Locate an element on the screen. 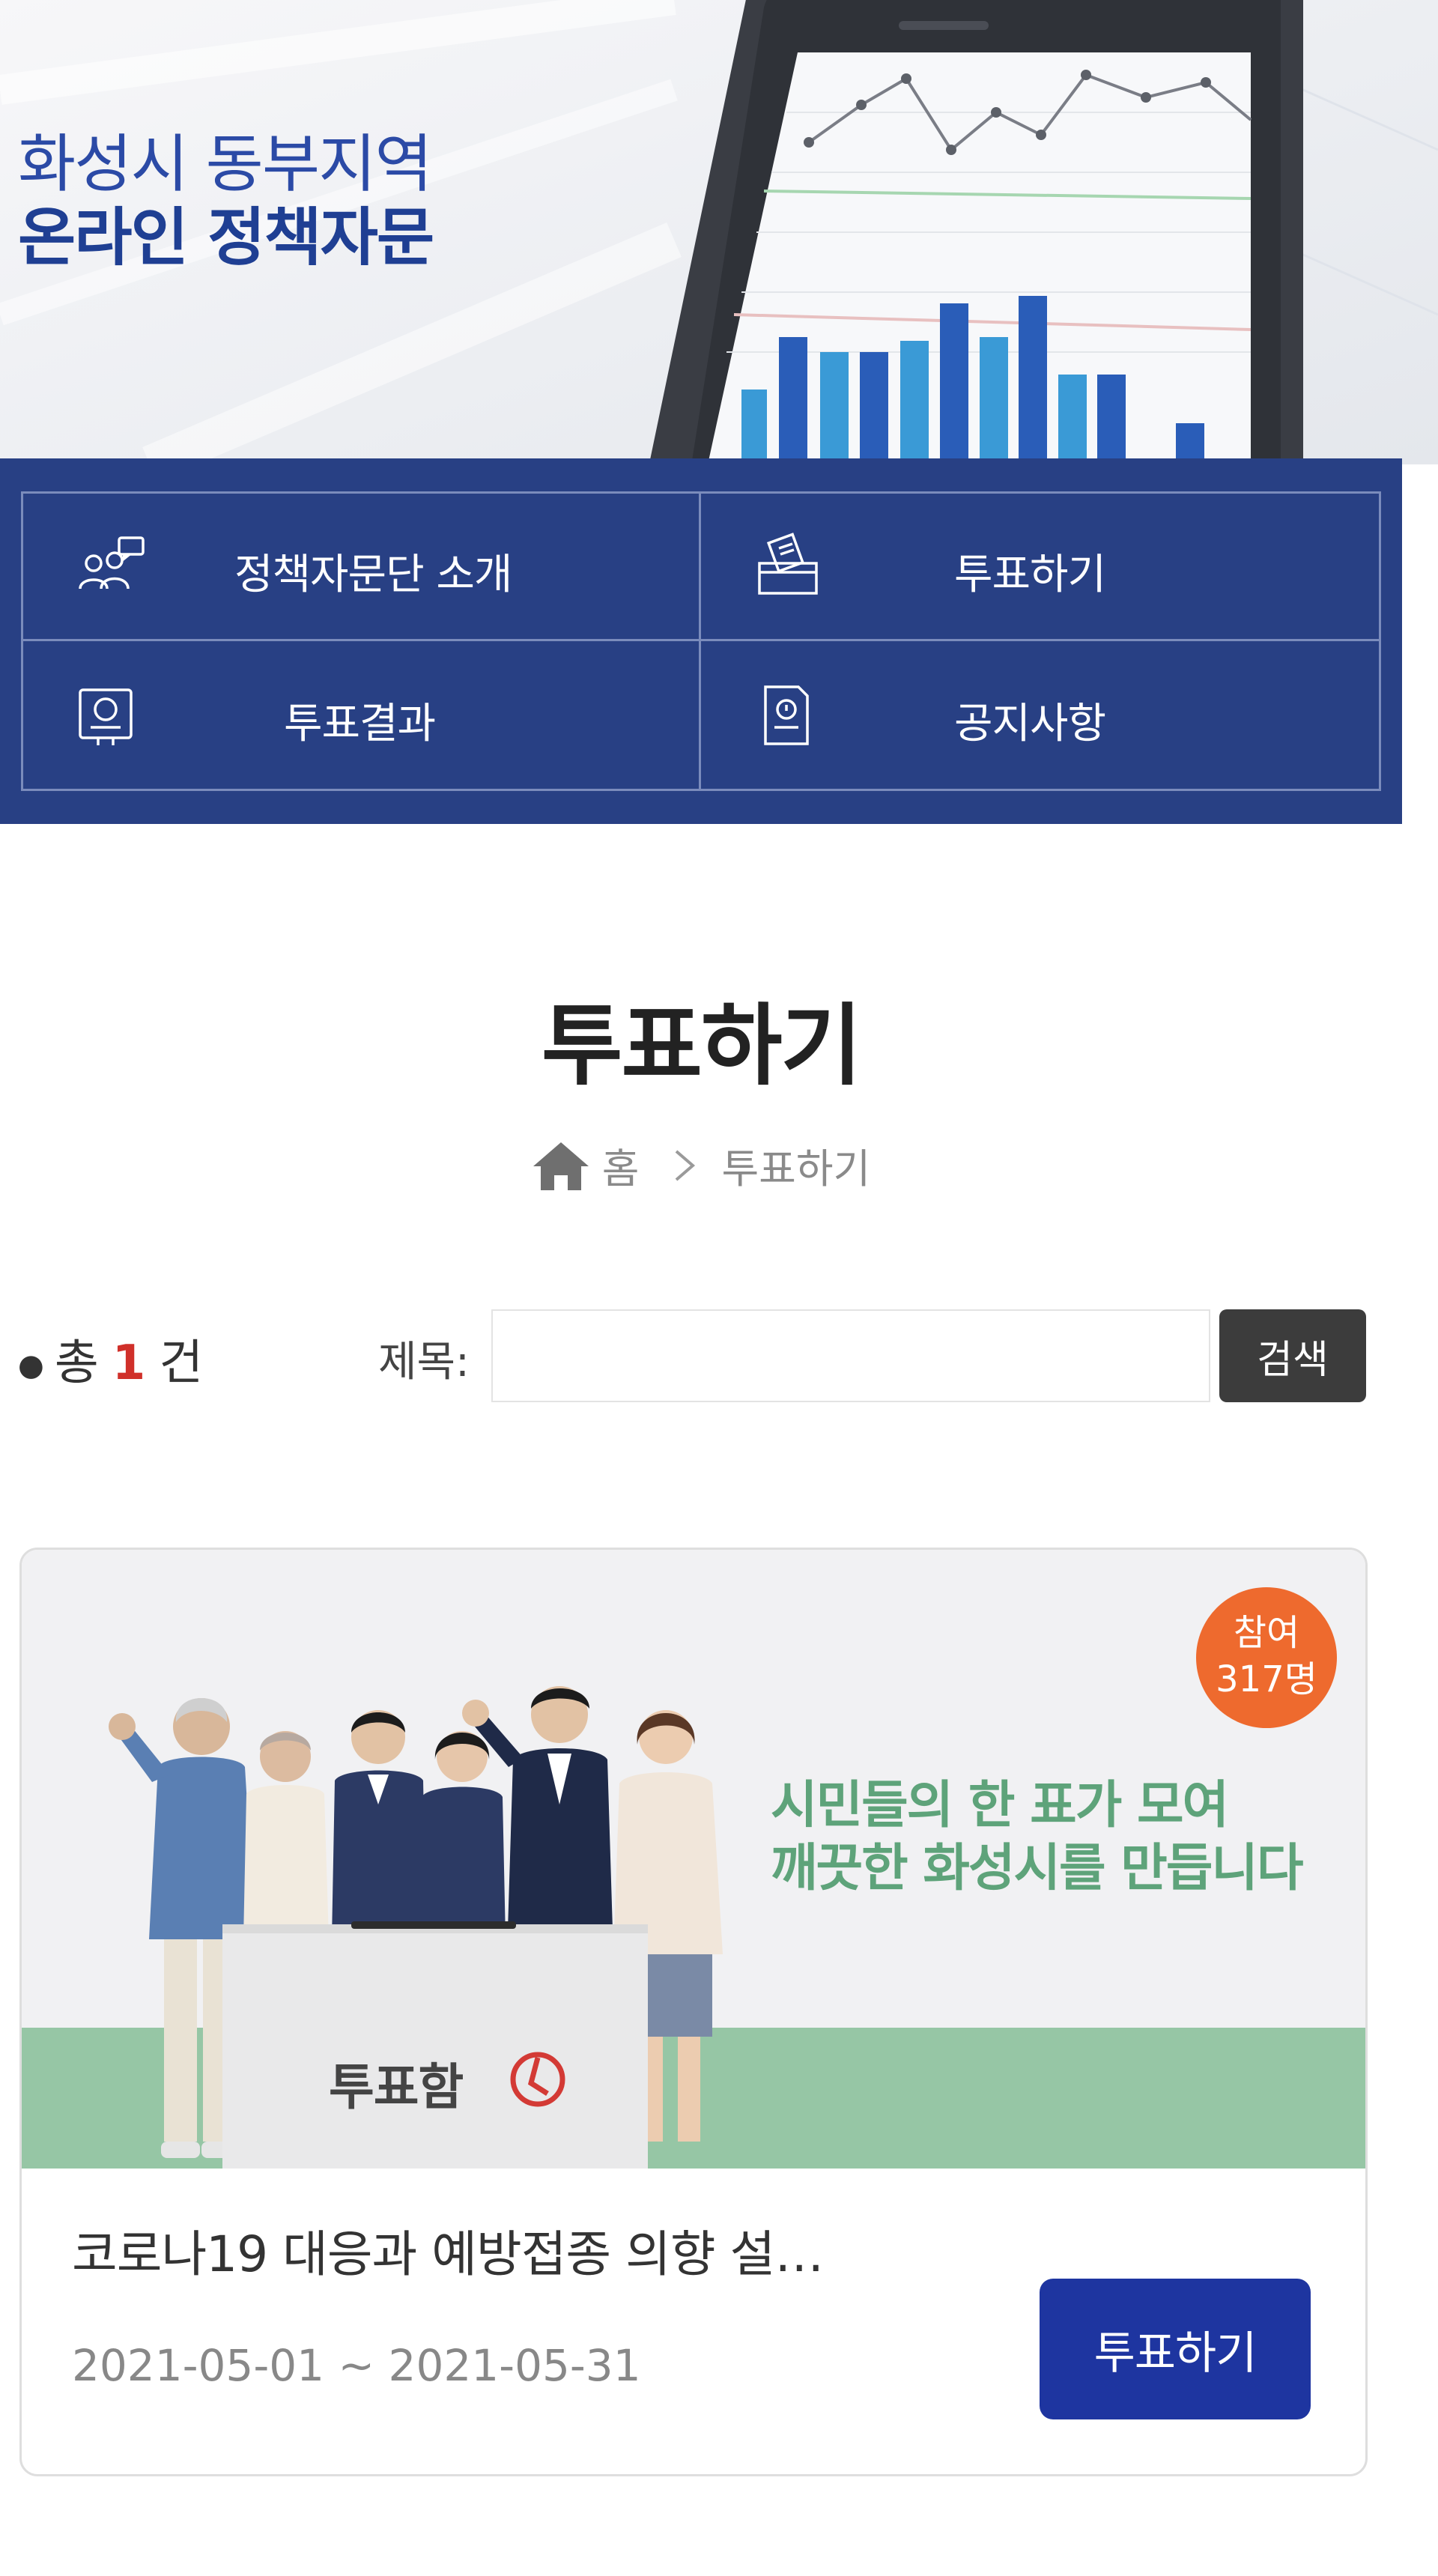 The width and height of the screenshot is (1438, 2576). result-count: ● 총 1 건 is located at coordinates (110, 1358).